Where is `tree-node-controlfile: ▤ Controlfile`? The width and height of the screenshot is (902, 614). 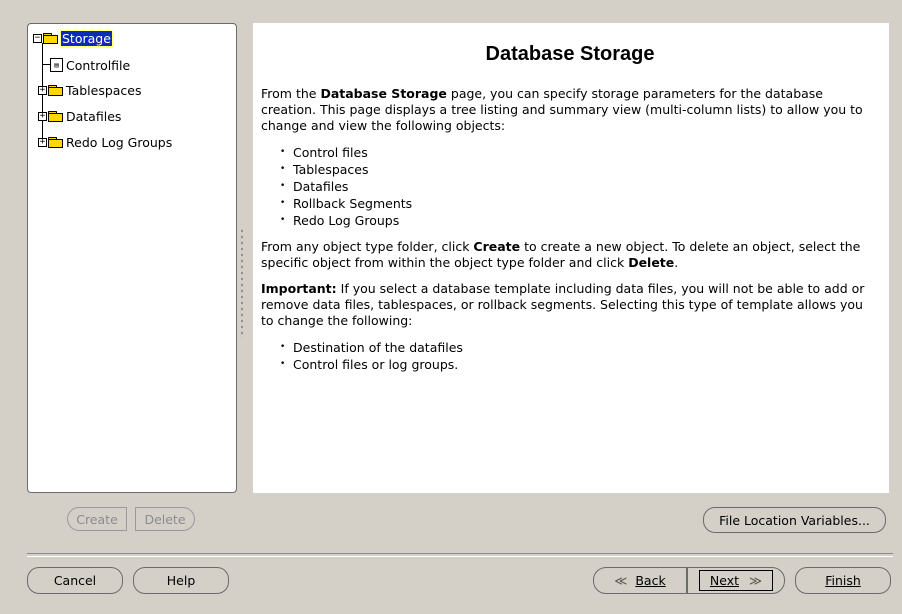
tree-node-controlfile: ▤ Controlfile is located at coordinates (90, 65).